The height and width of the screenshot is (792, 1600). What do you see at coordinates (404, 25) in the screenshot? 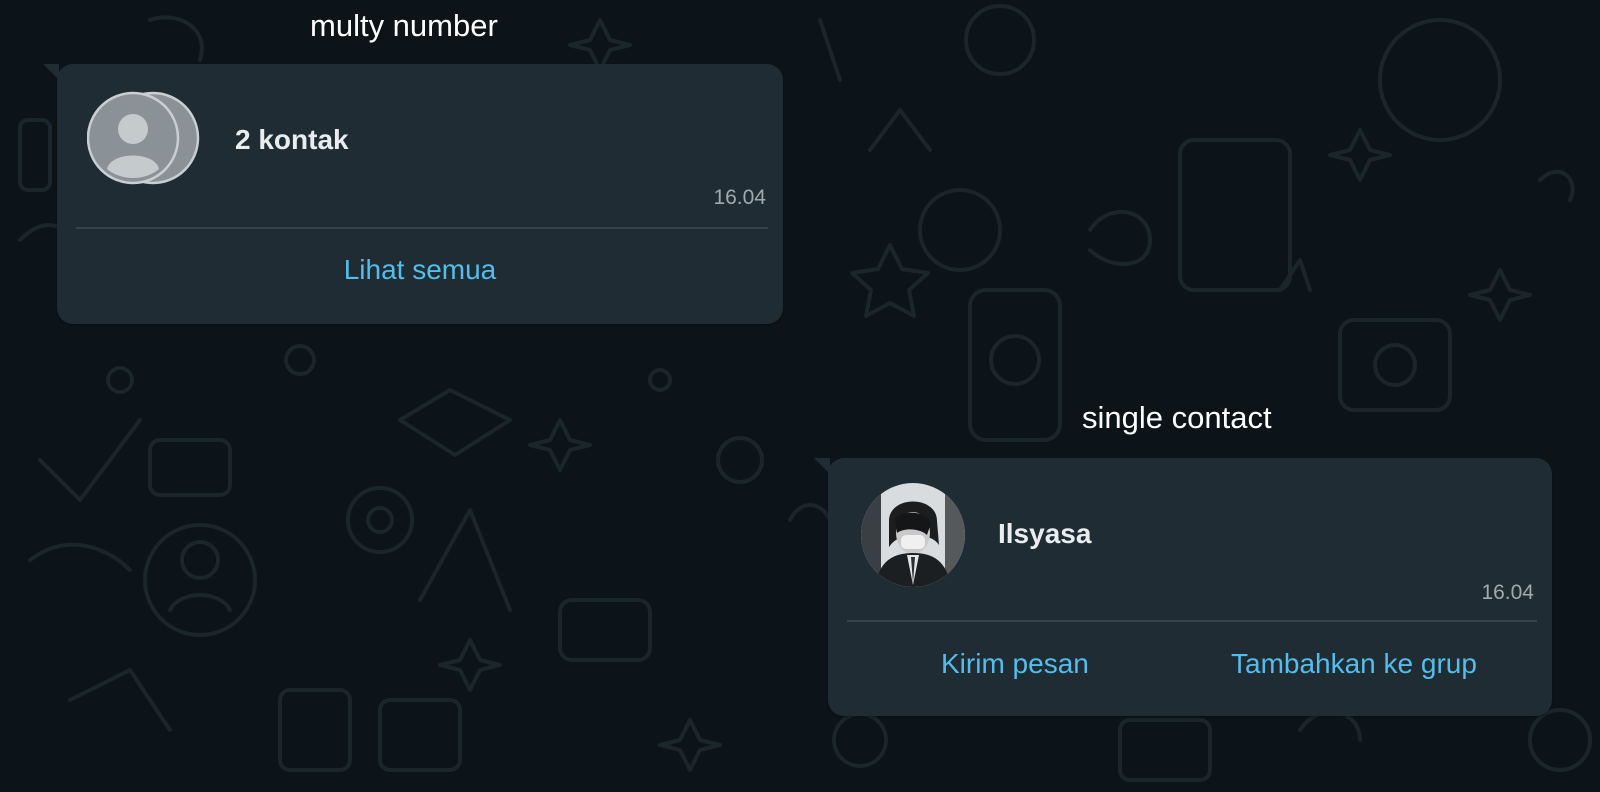
I see `caption-multi-number: multy number` at bounding box center [404, 25].